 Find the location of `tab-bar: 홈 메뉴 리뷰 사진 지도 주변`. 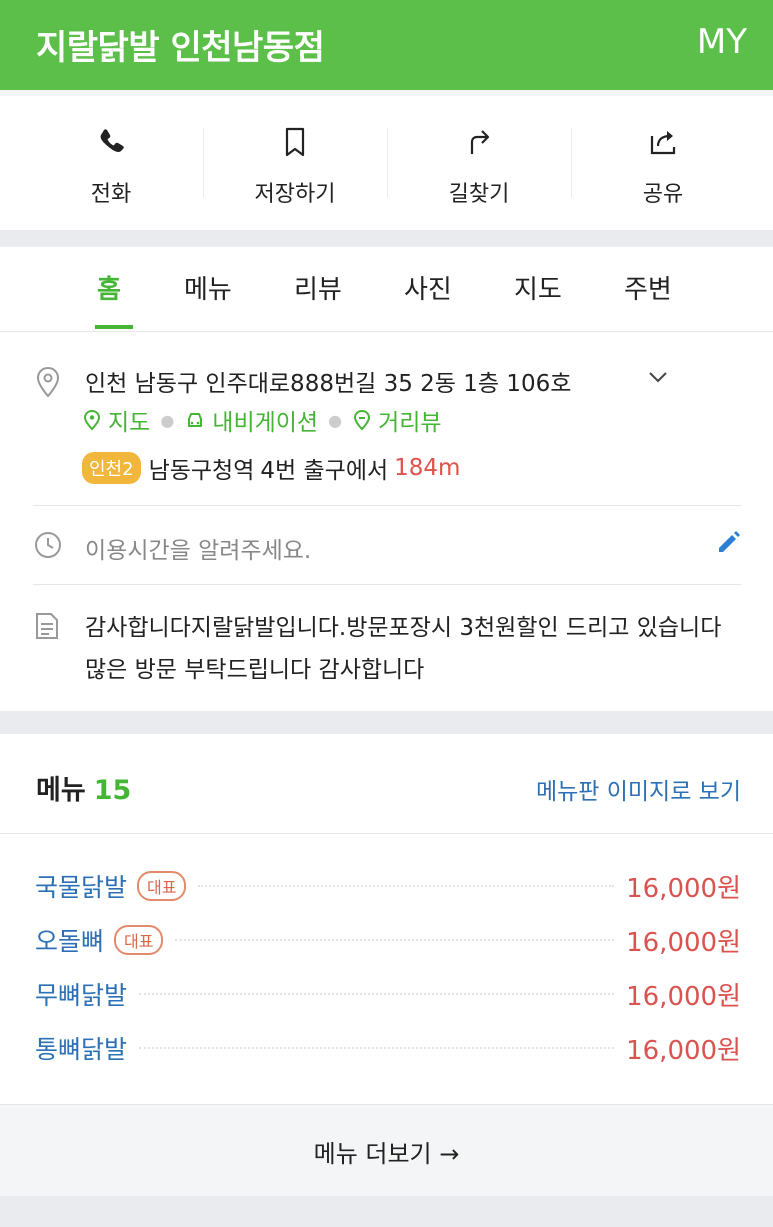

tab-bar: 홈 메뉴 리뷰 사진 지도 주변 is located at coordinates (386, 289).